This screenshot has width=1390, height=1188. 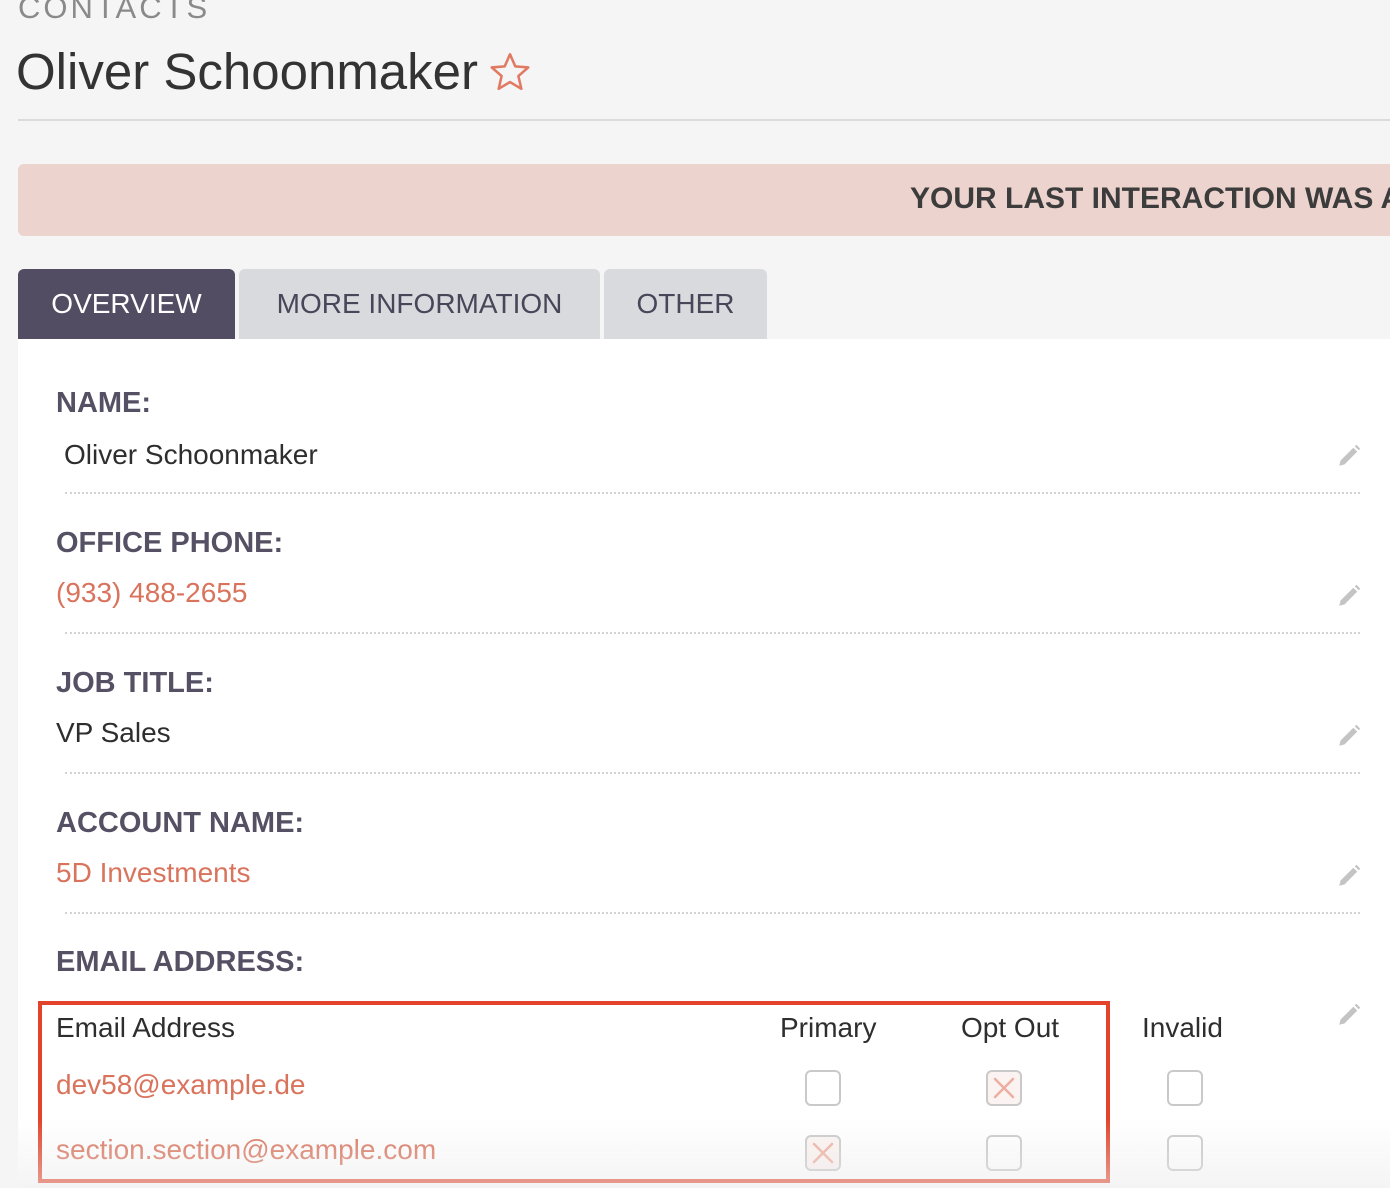 What do you see at coordinates (1349, 596) in the screenshot?
I see `edit-phone-pencil-icon` at bounding box center [1349, 596].